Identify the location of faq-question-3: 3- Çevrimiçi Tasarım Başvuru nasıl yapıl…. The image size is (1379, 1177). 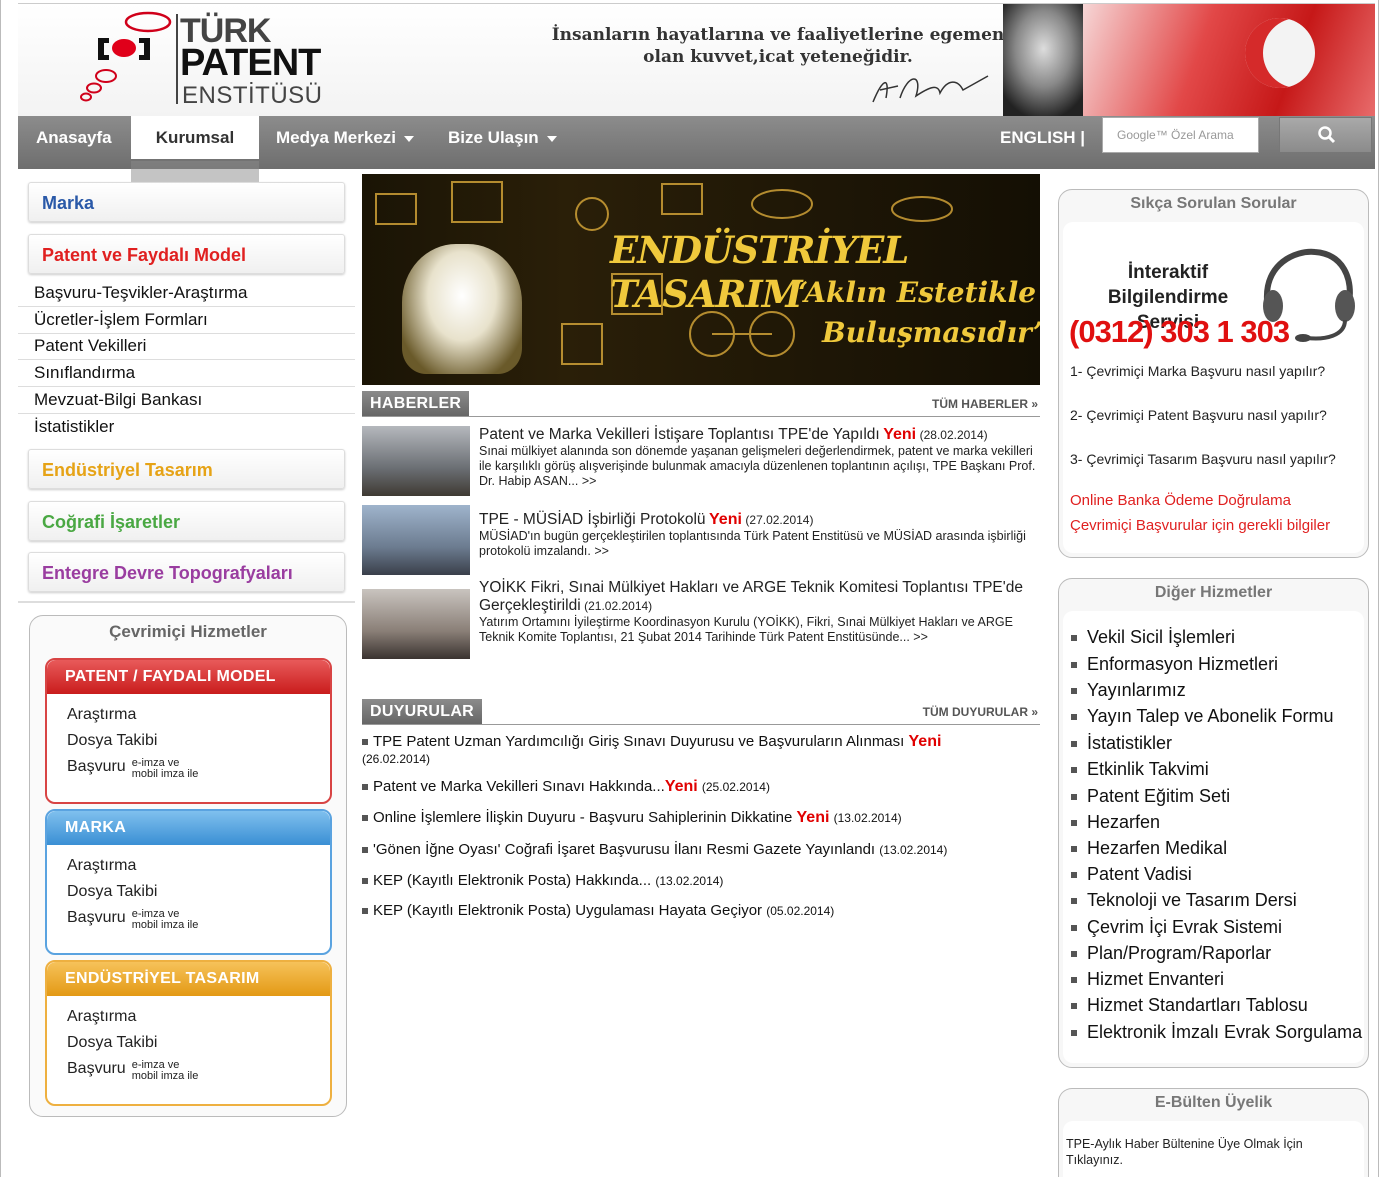
(1215, 459).